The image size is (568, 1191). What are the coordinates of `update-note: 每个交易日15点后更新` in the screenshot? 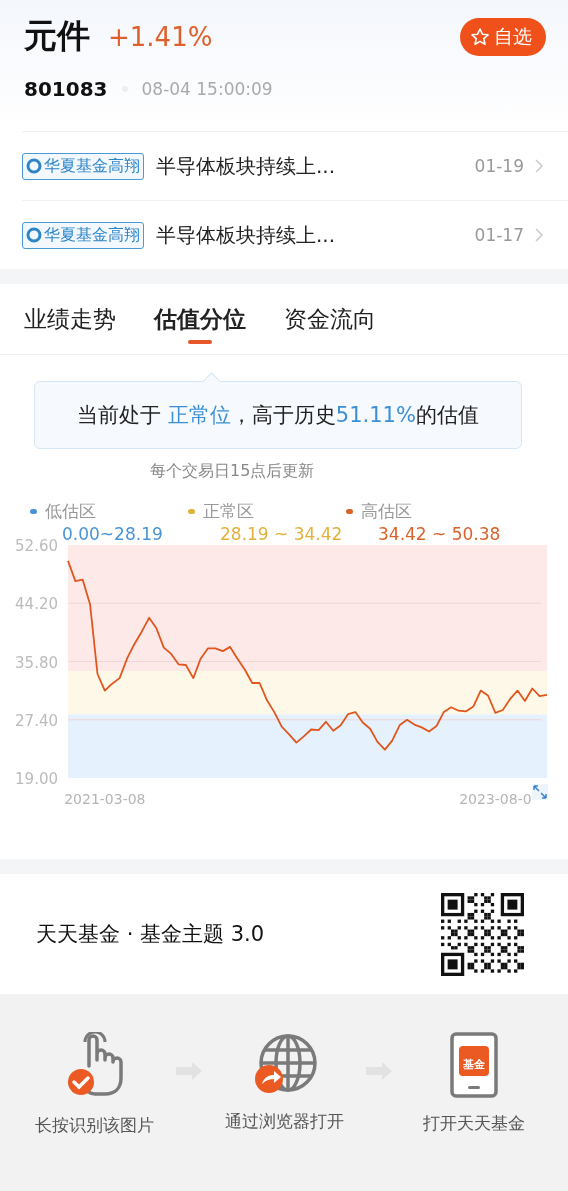 It's located at (233, 471).